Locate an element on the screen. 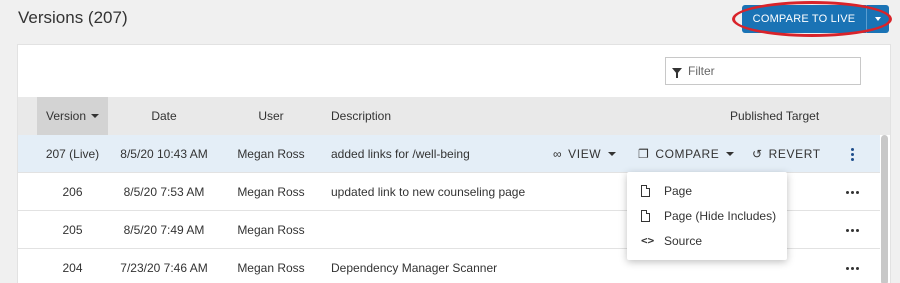 Image resolution: width=900 pixels, height=283 pixels. column-header-published-target: Published Target is located at coordinates (774, 116).